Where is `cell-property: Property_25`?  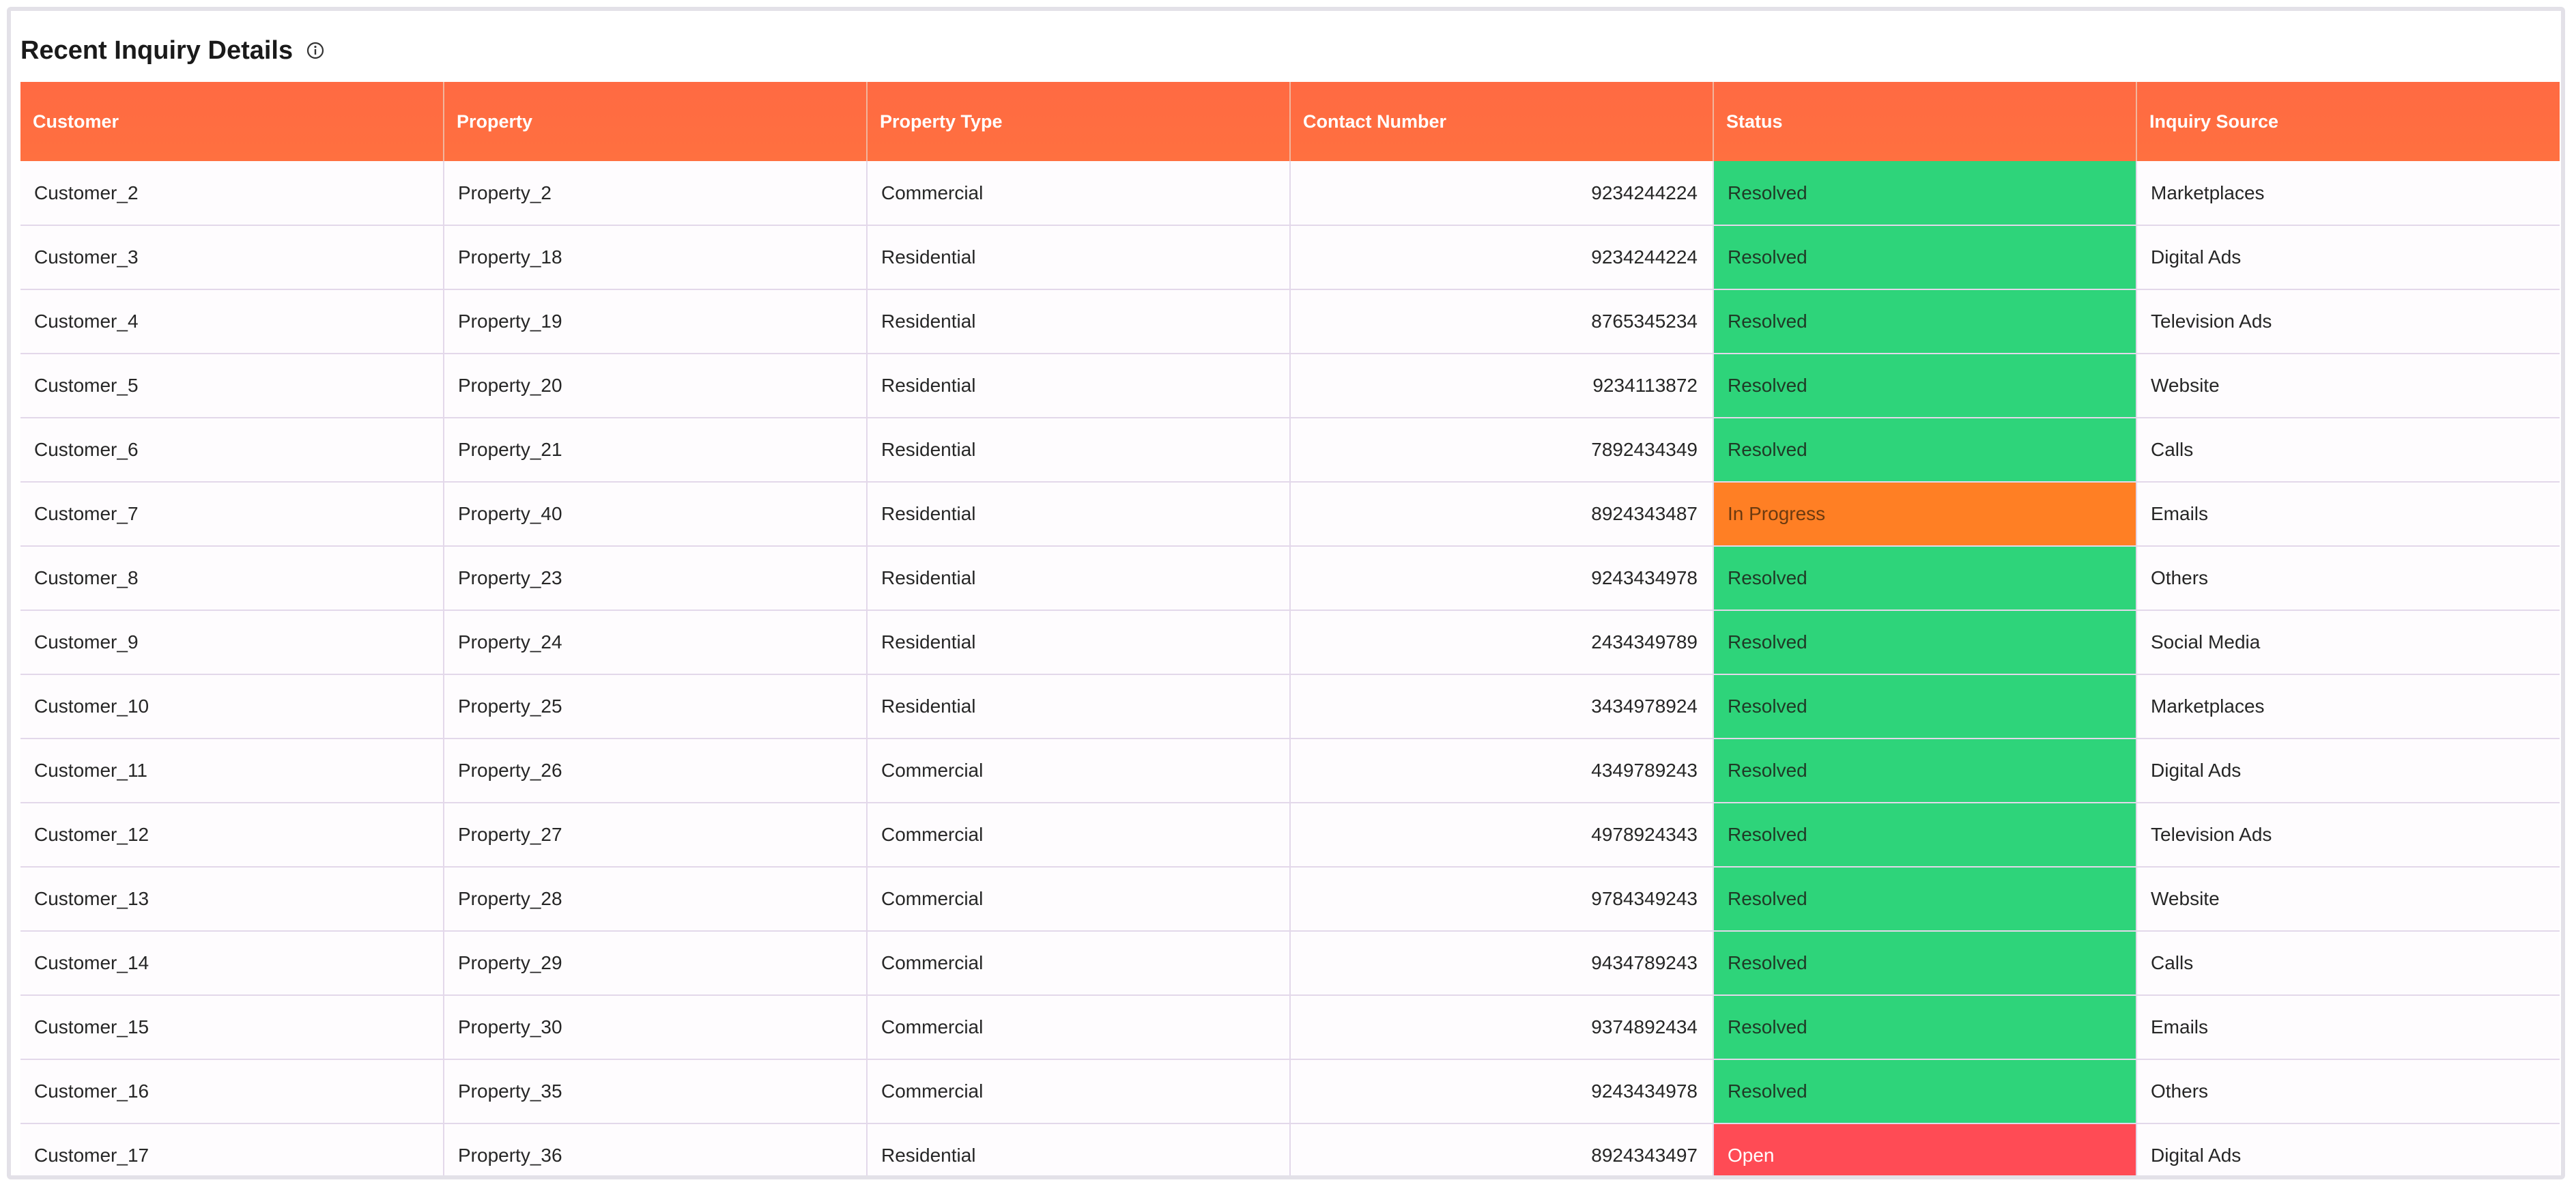 cell-property: Property_25 is located at coordinates (656, 706).